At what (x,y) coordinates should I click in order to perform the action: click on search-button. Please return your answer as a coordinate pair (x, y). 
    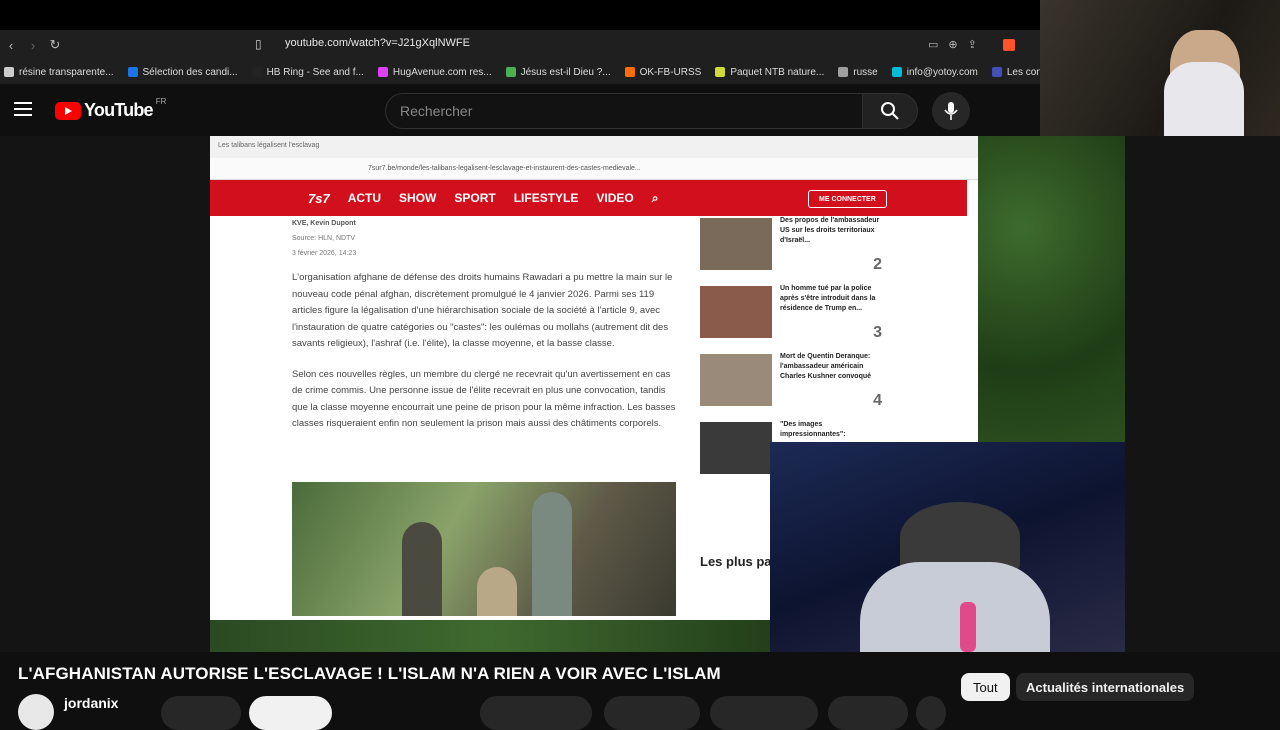
    Looking at the image, I should click on (890, 111).